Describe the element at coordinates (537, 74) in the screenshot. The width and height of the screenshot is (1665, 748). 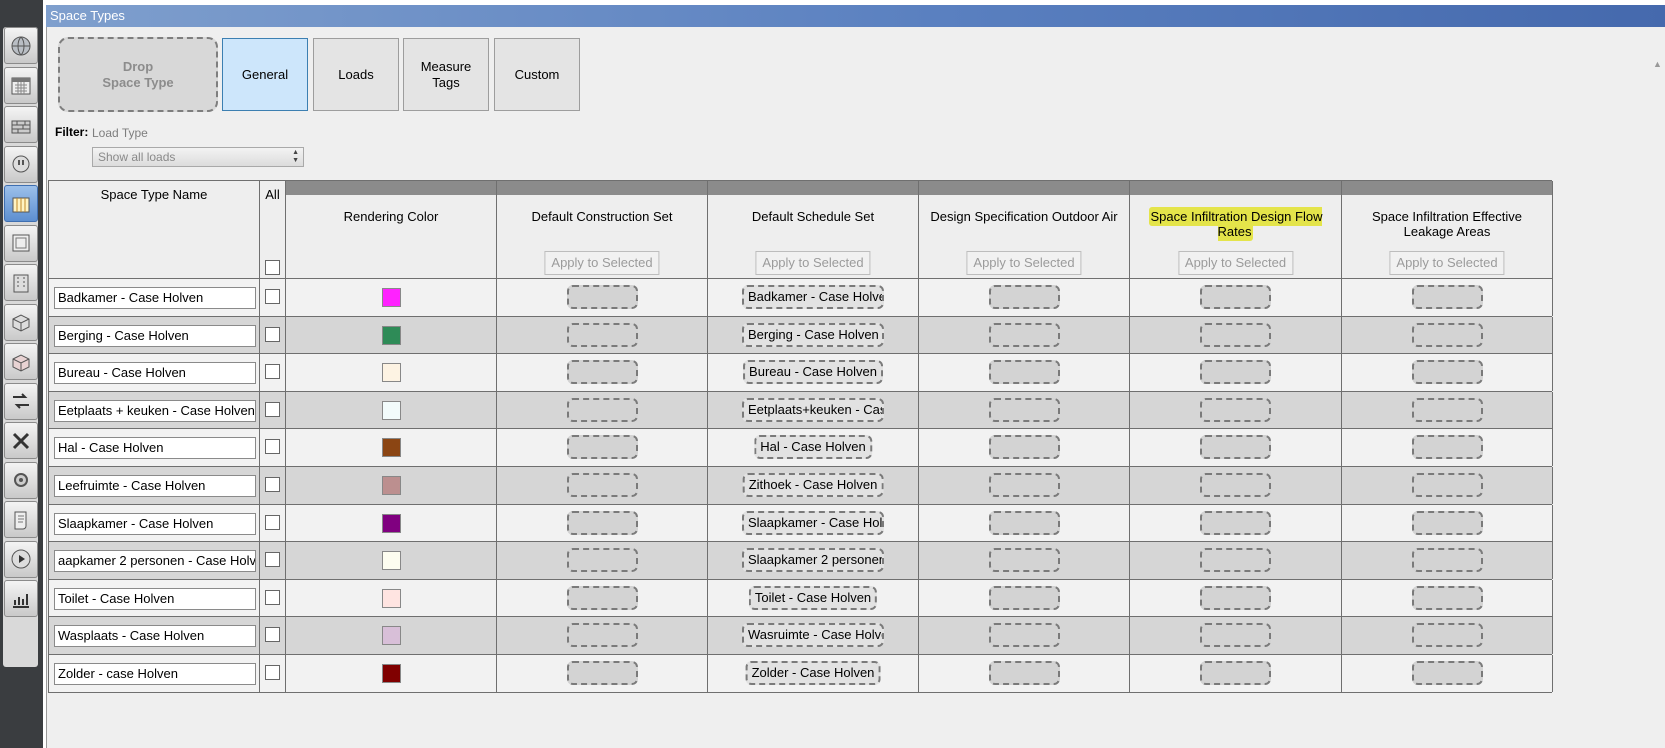
I see `tab-custom: Custom` at that location.